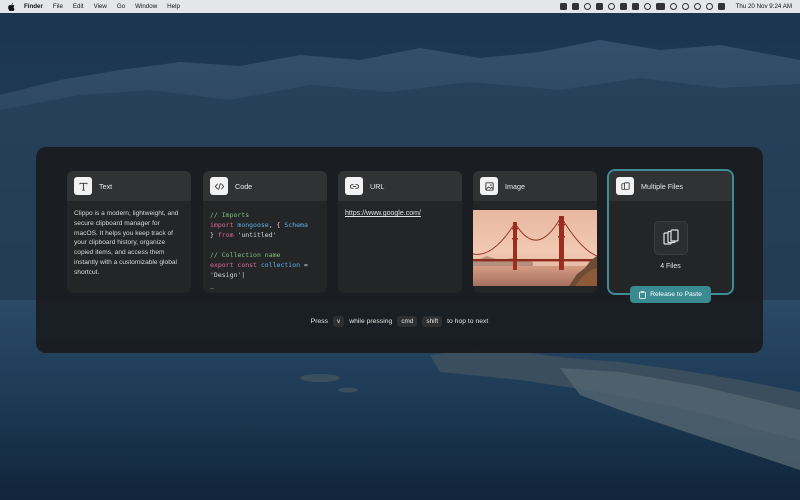  What do you see at coordinates (676, 294) in the screenshot?
I see `release-to-paste-label: Release to Paste` at bounding box center [676, 294].